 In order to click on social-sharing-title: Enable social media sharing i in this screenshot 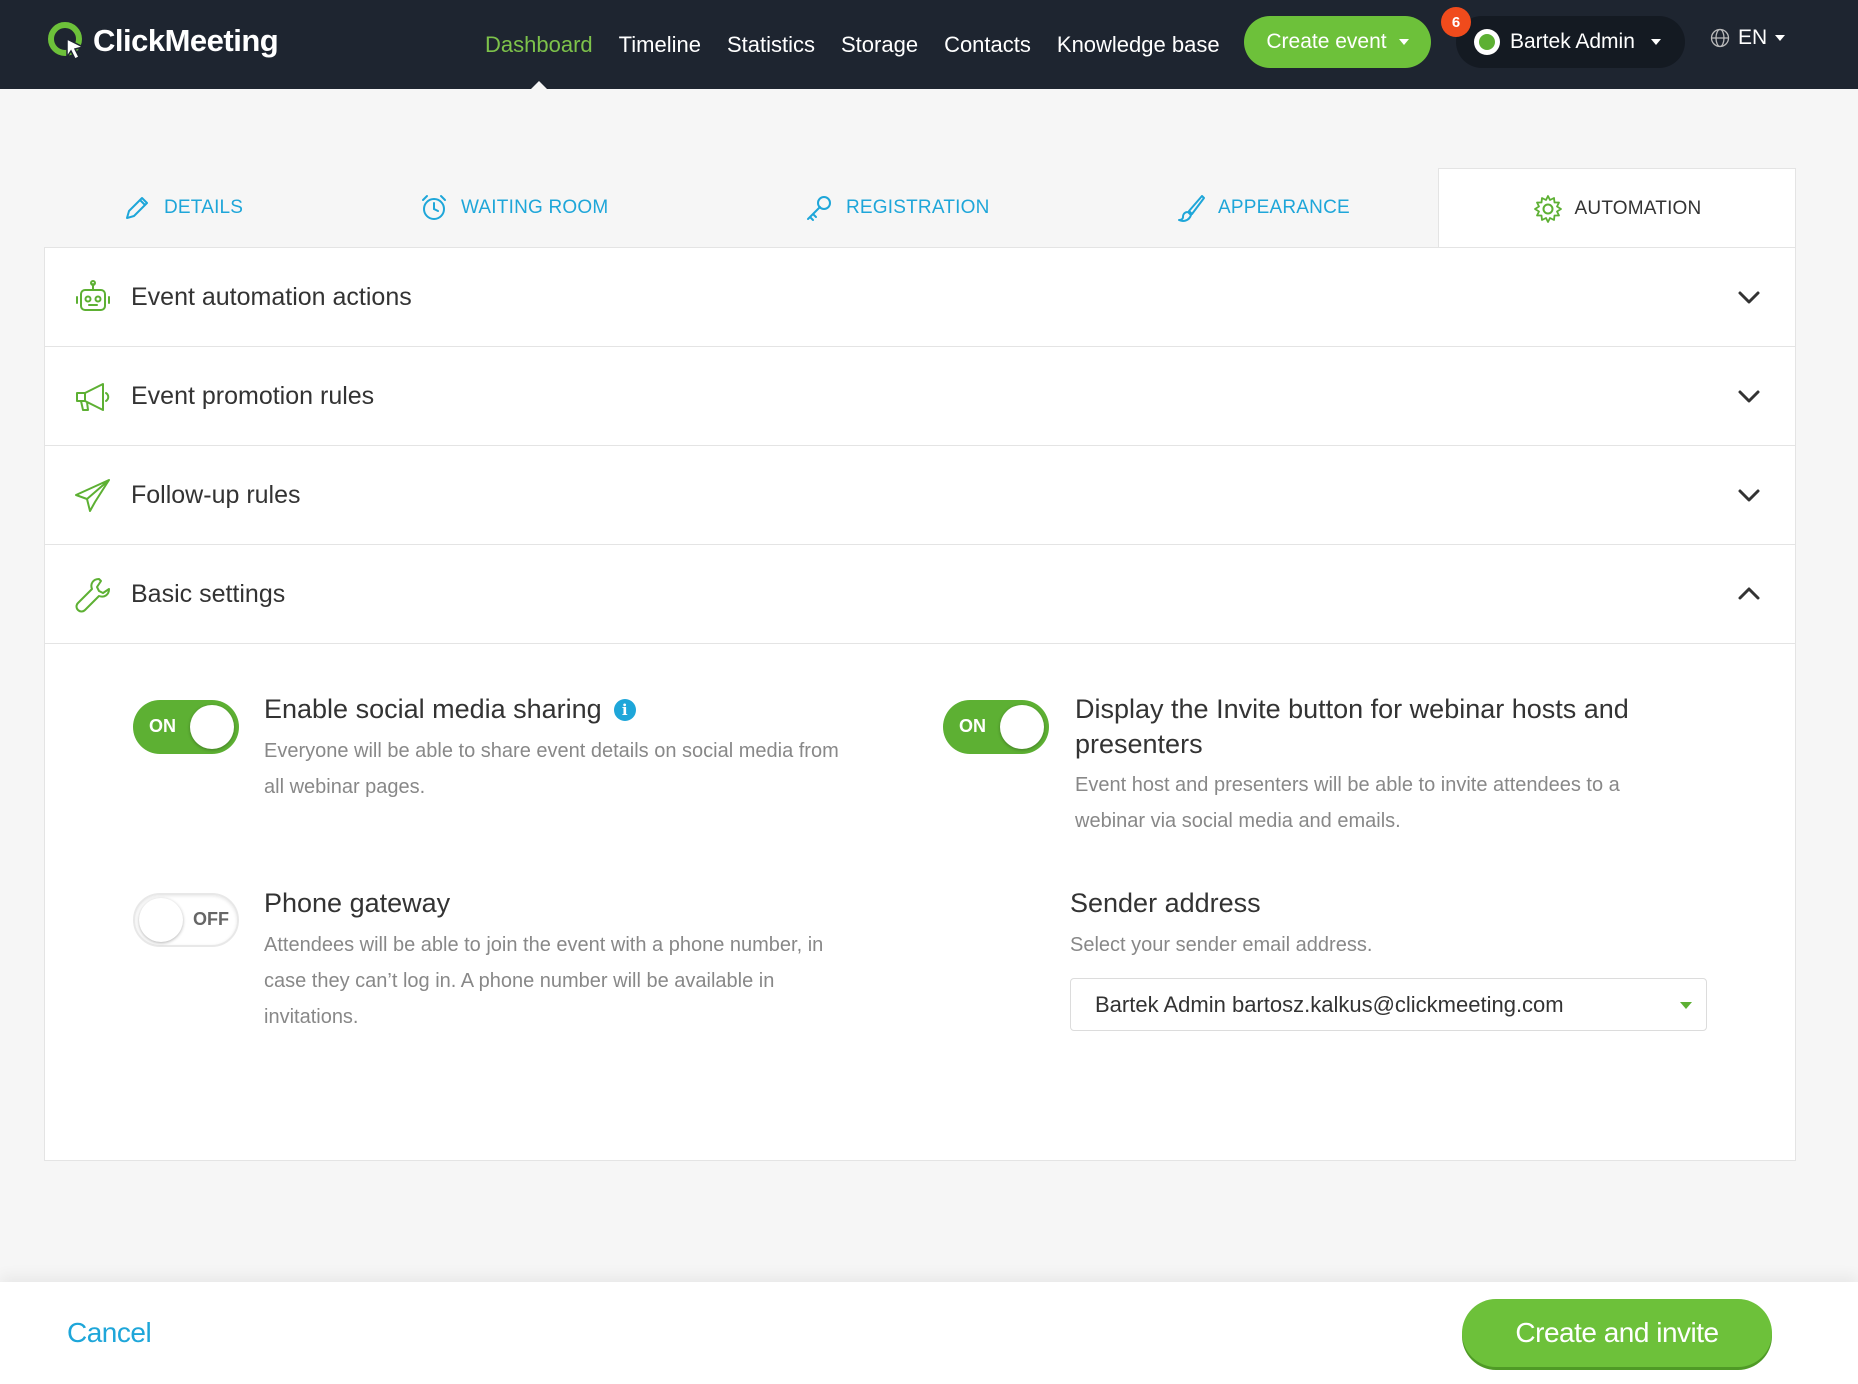, I will do `click(450, 709)`.